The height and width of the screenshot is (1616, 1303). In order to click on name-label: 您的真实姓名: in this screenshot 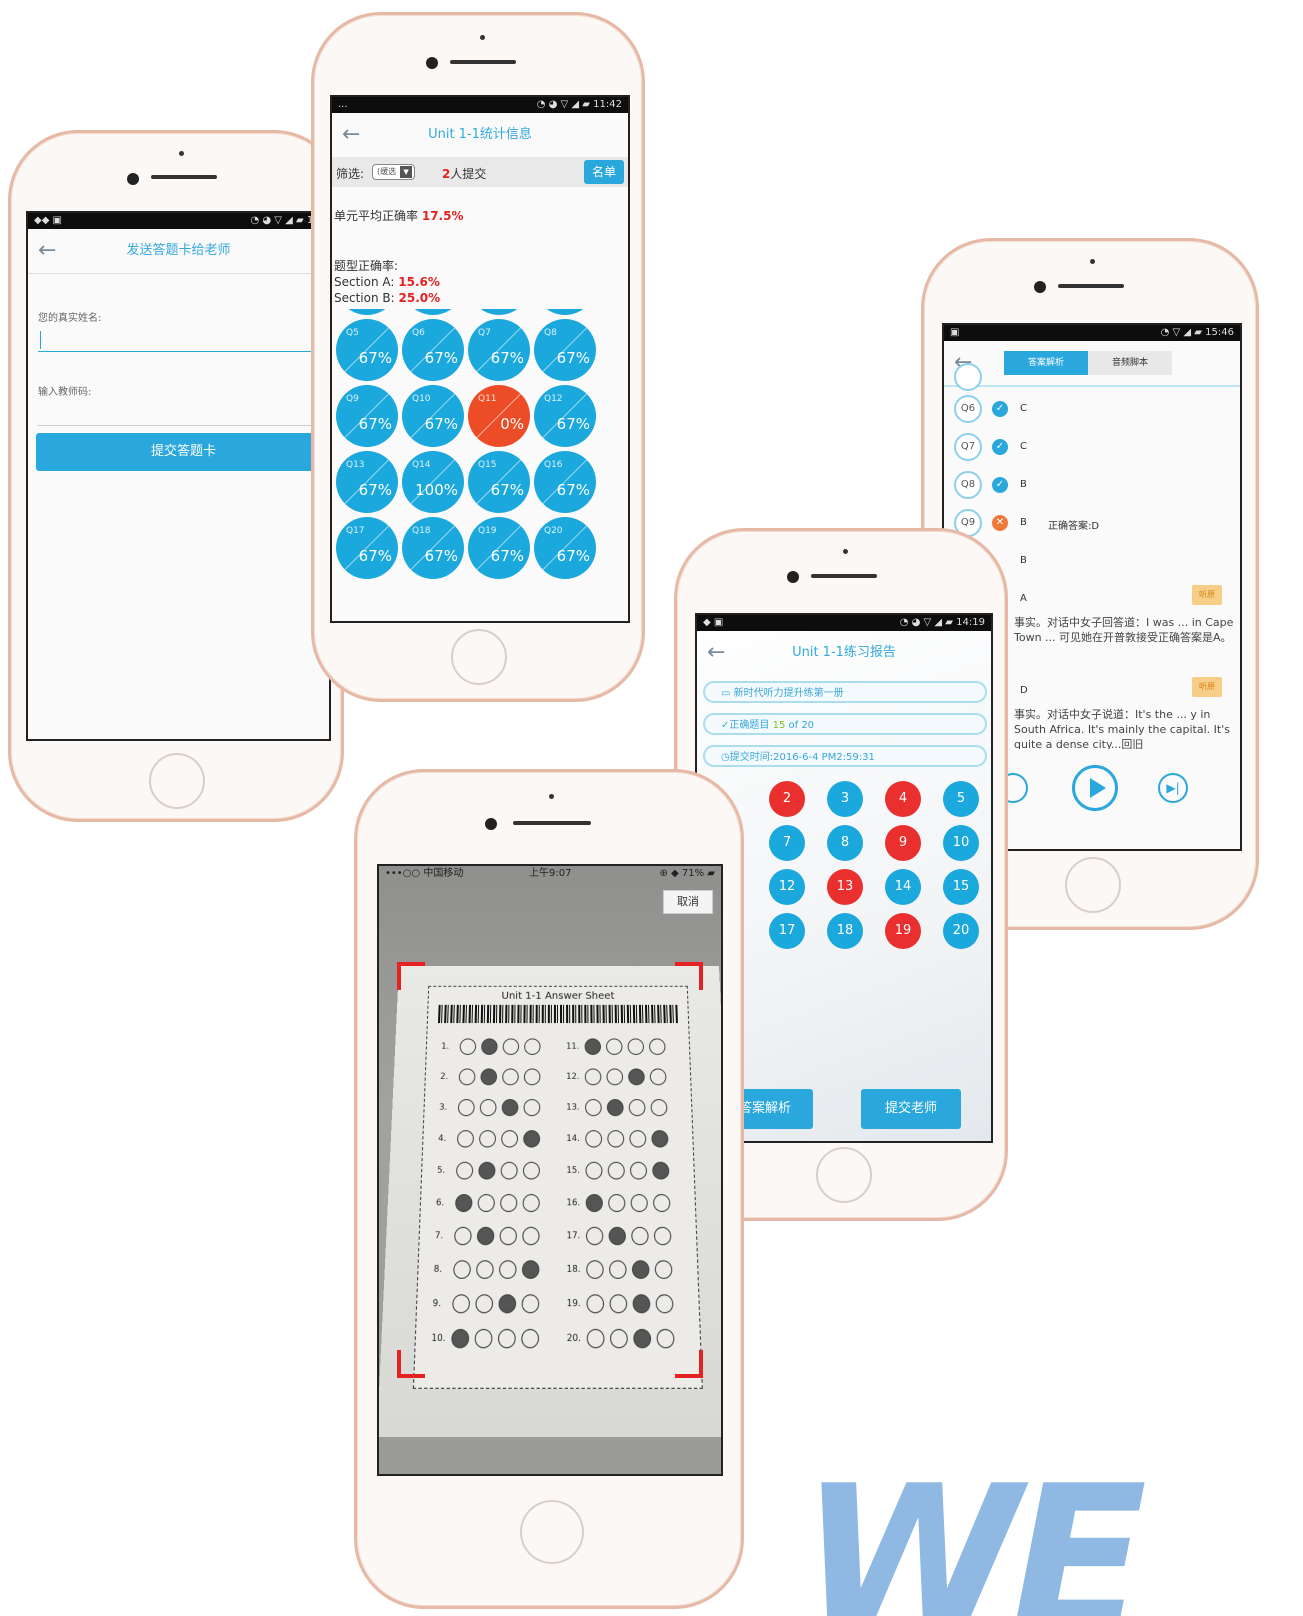, I will do `click(70, 318)`.